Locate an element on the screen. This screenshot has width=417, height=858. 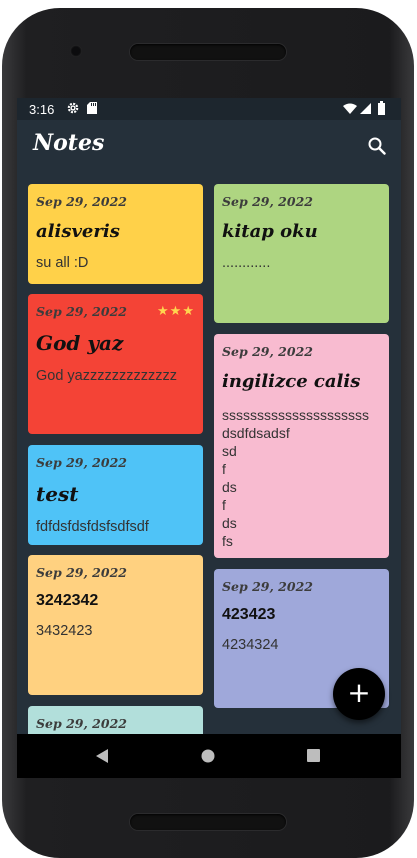
note-card: Sep 29, 2022 alisveris su all :D is located at coordinates (115, 234).